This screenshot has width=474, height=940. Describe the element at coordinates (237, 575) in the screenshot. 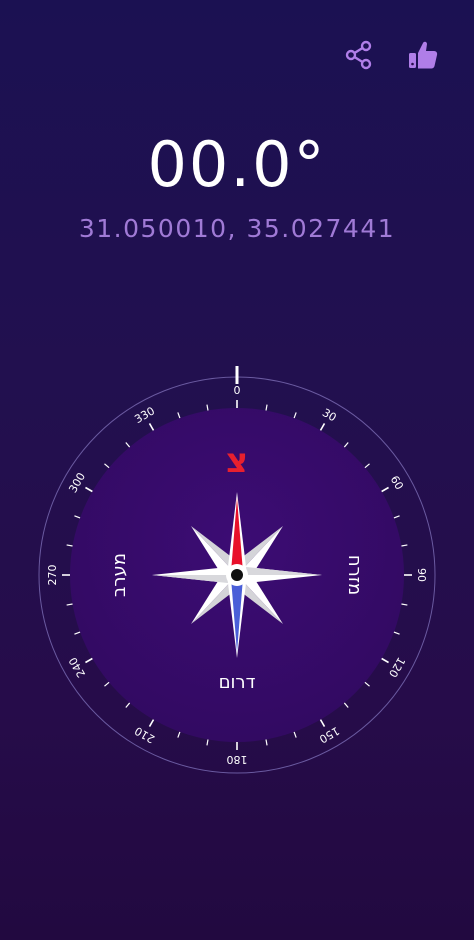

I see `needle-hub-center` at that location.